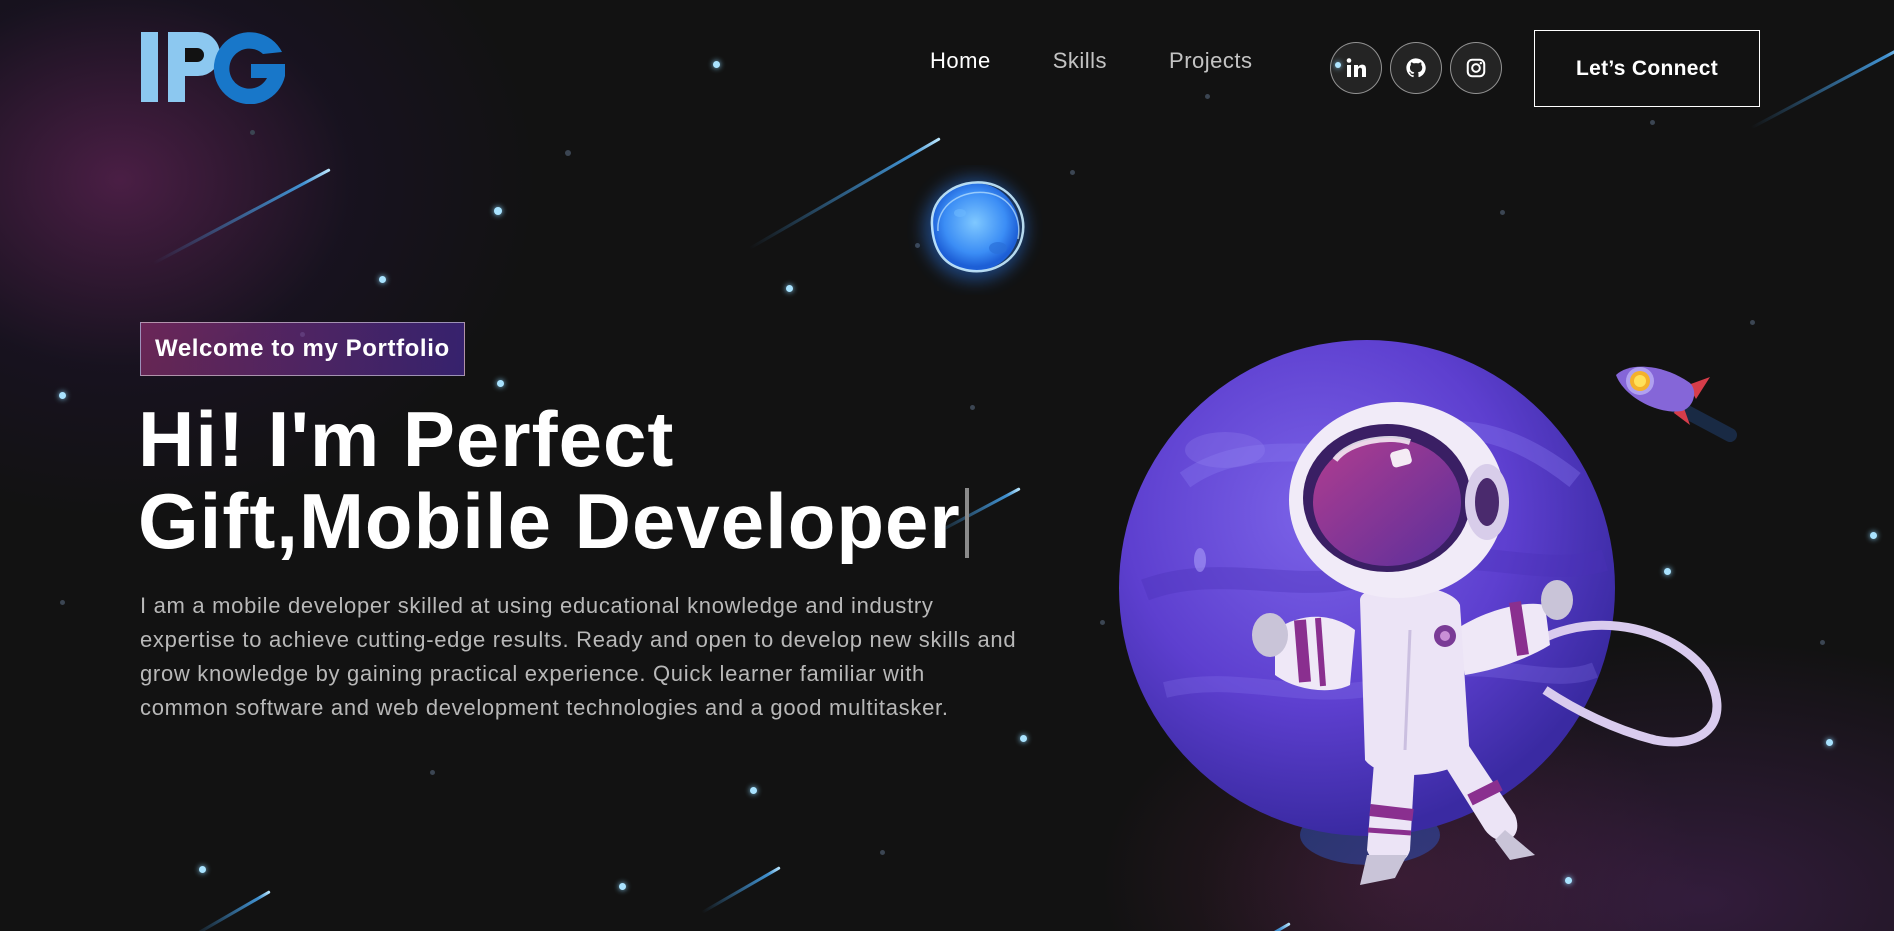  What do you see at coordinates (302, 349) in the screenshot?
I see `welcome-tagline: Welcome to my Portfolio` at bounding box center [302, 349].